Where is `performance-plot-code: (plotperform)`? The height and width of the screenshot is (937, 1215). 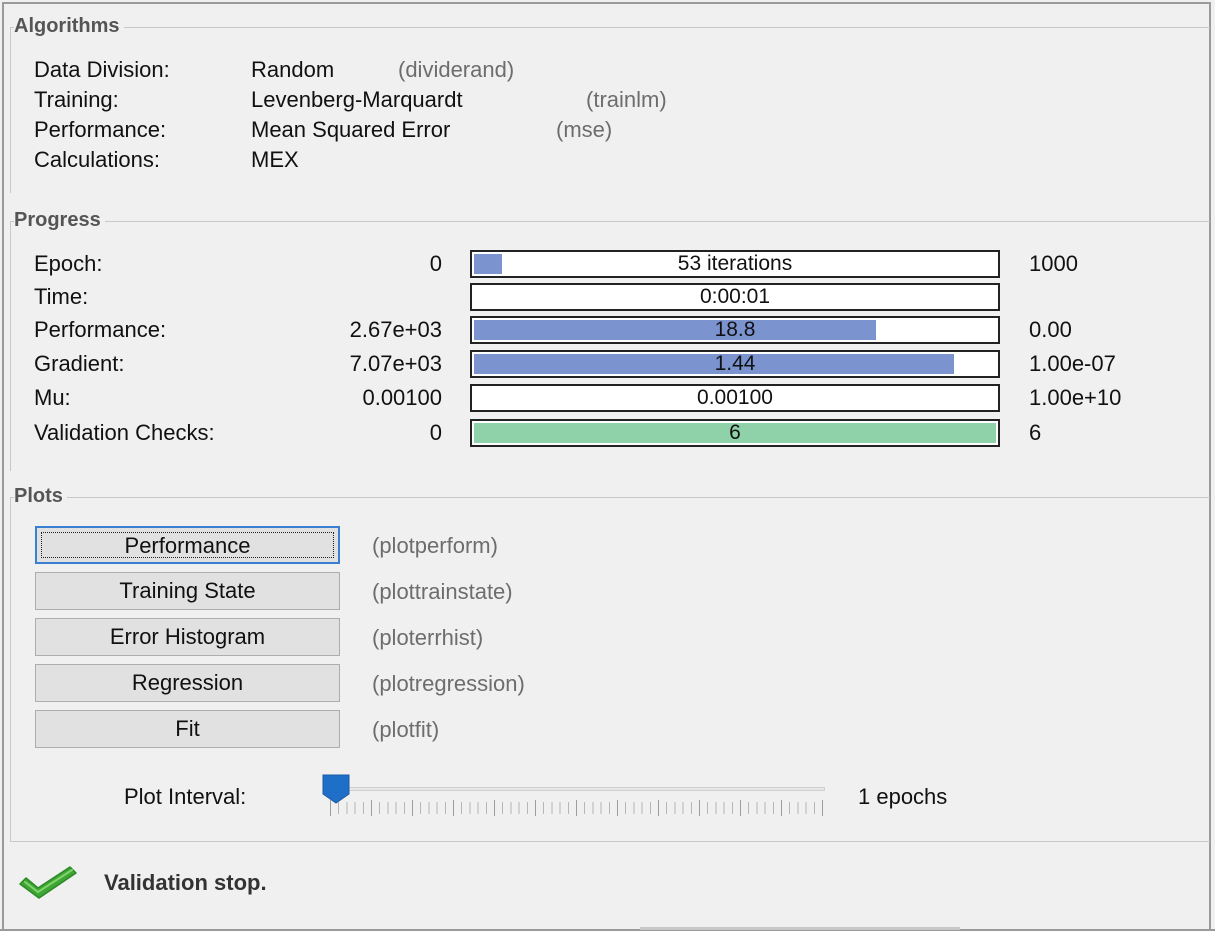 performance-plot-code: (plotperform) is located at coordinates (435, 545).